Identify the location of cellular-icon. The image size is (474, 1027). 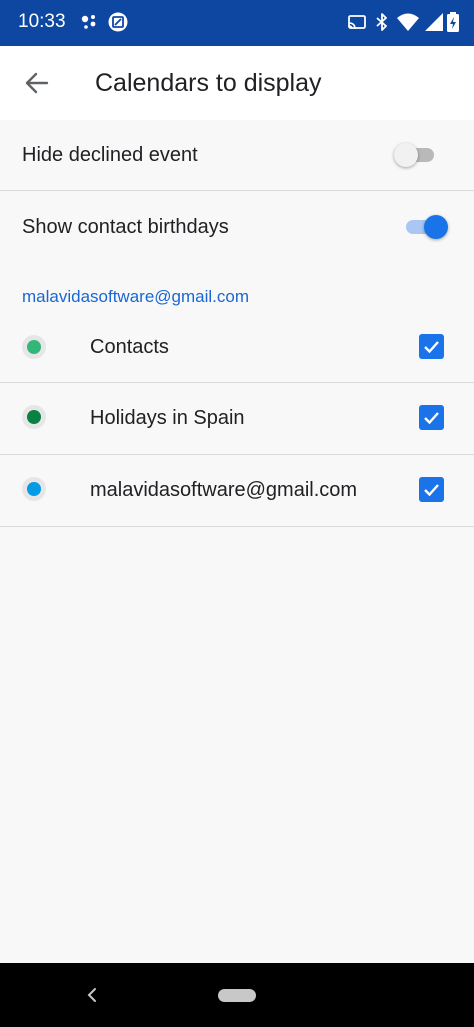
(434, 22).